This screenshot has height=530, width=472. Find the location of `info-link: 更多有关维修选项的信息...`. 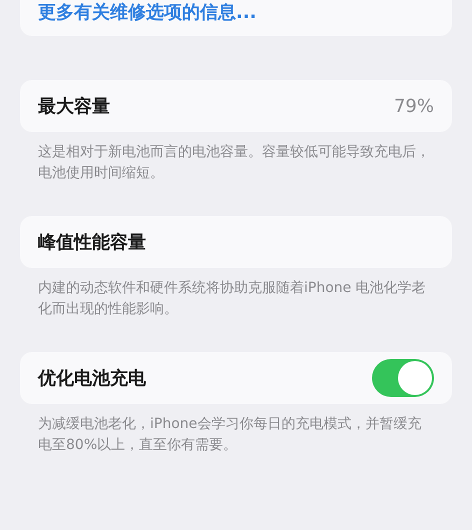

info-link: 更多有关维修选项的信息... is located at coordinates (147, 12).